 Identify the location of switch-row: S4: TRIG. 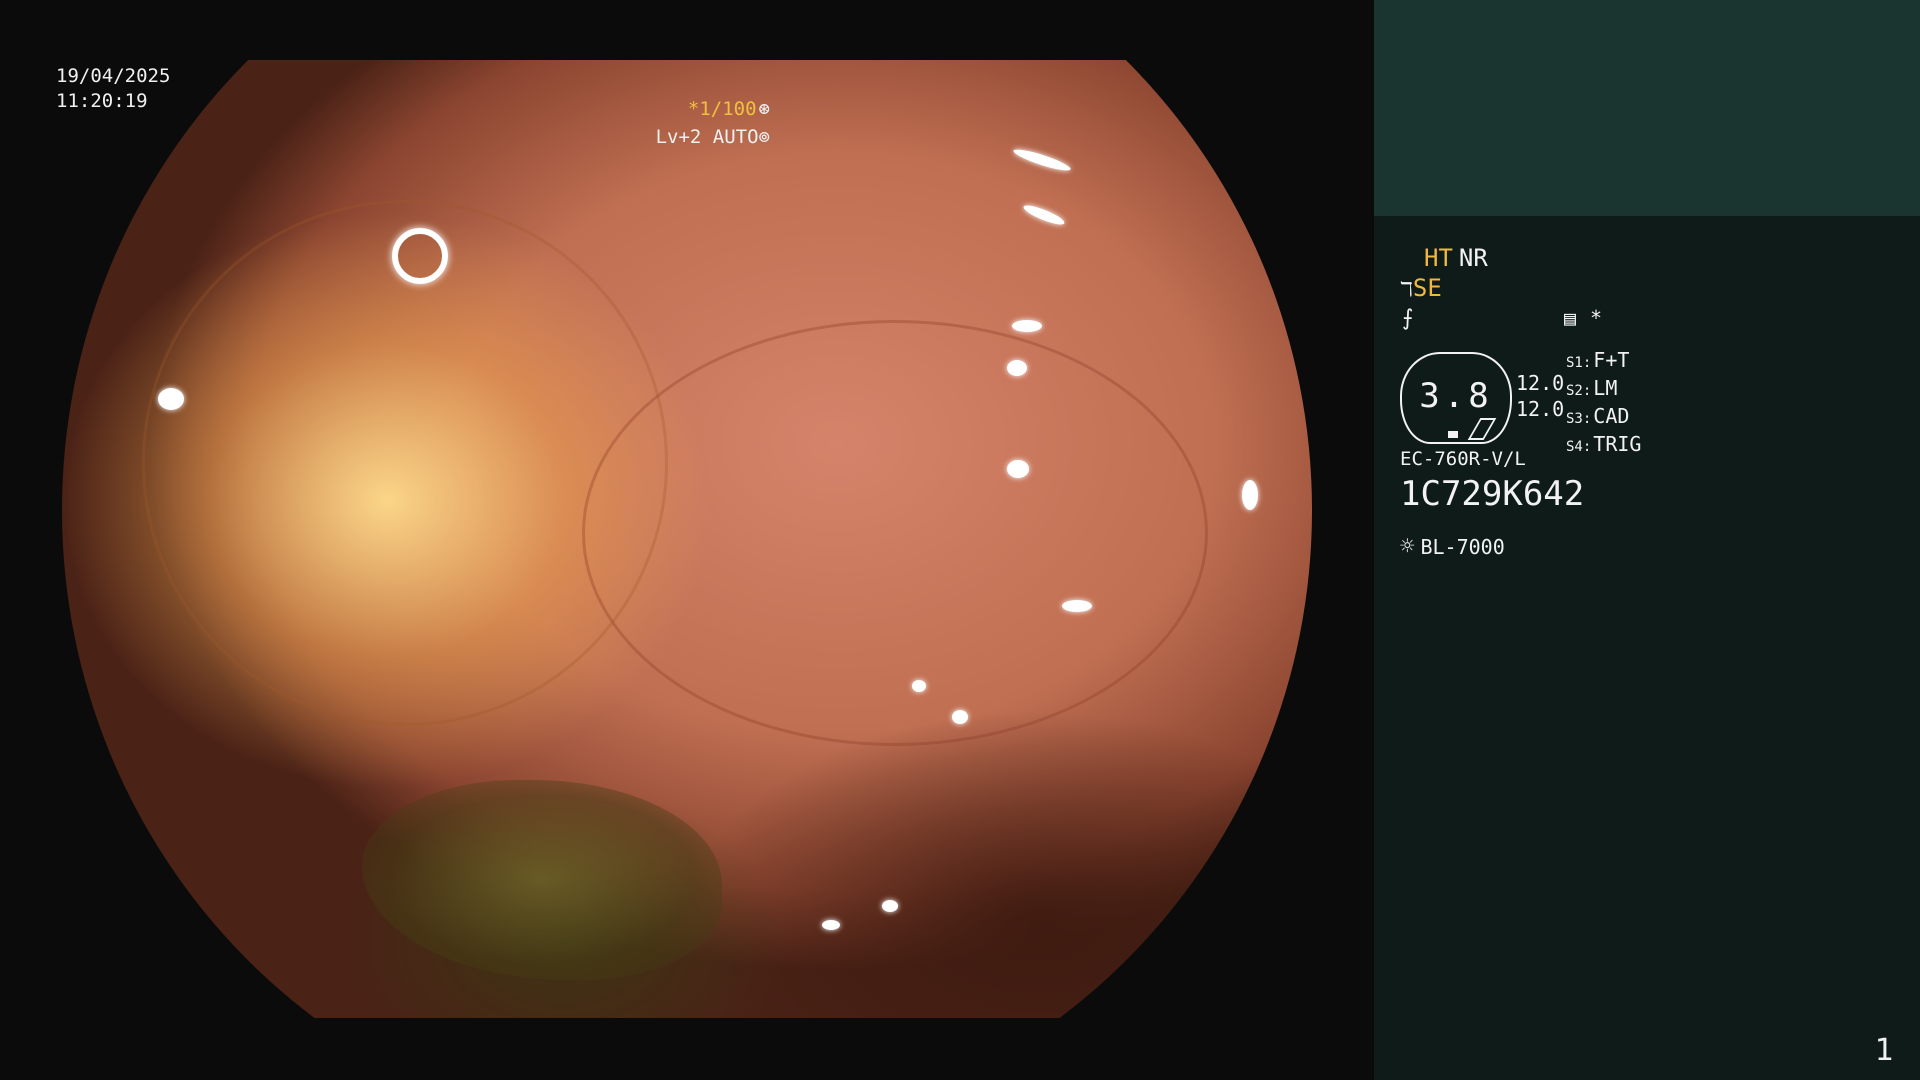
(1603, 446).